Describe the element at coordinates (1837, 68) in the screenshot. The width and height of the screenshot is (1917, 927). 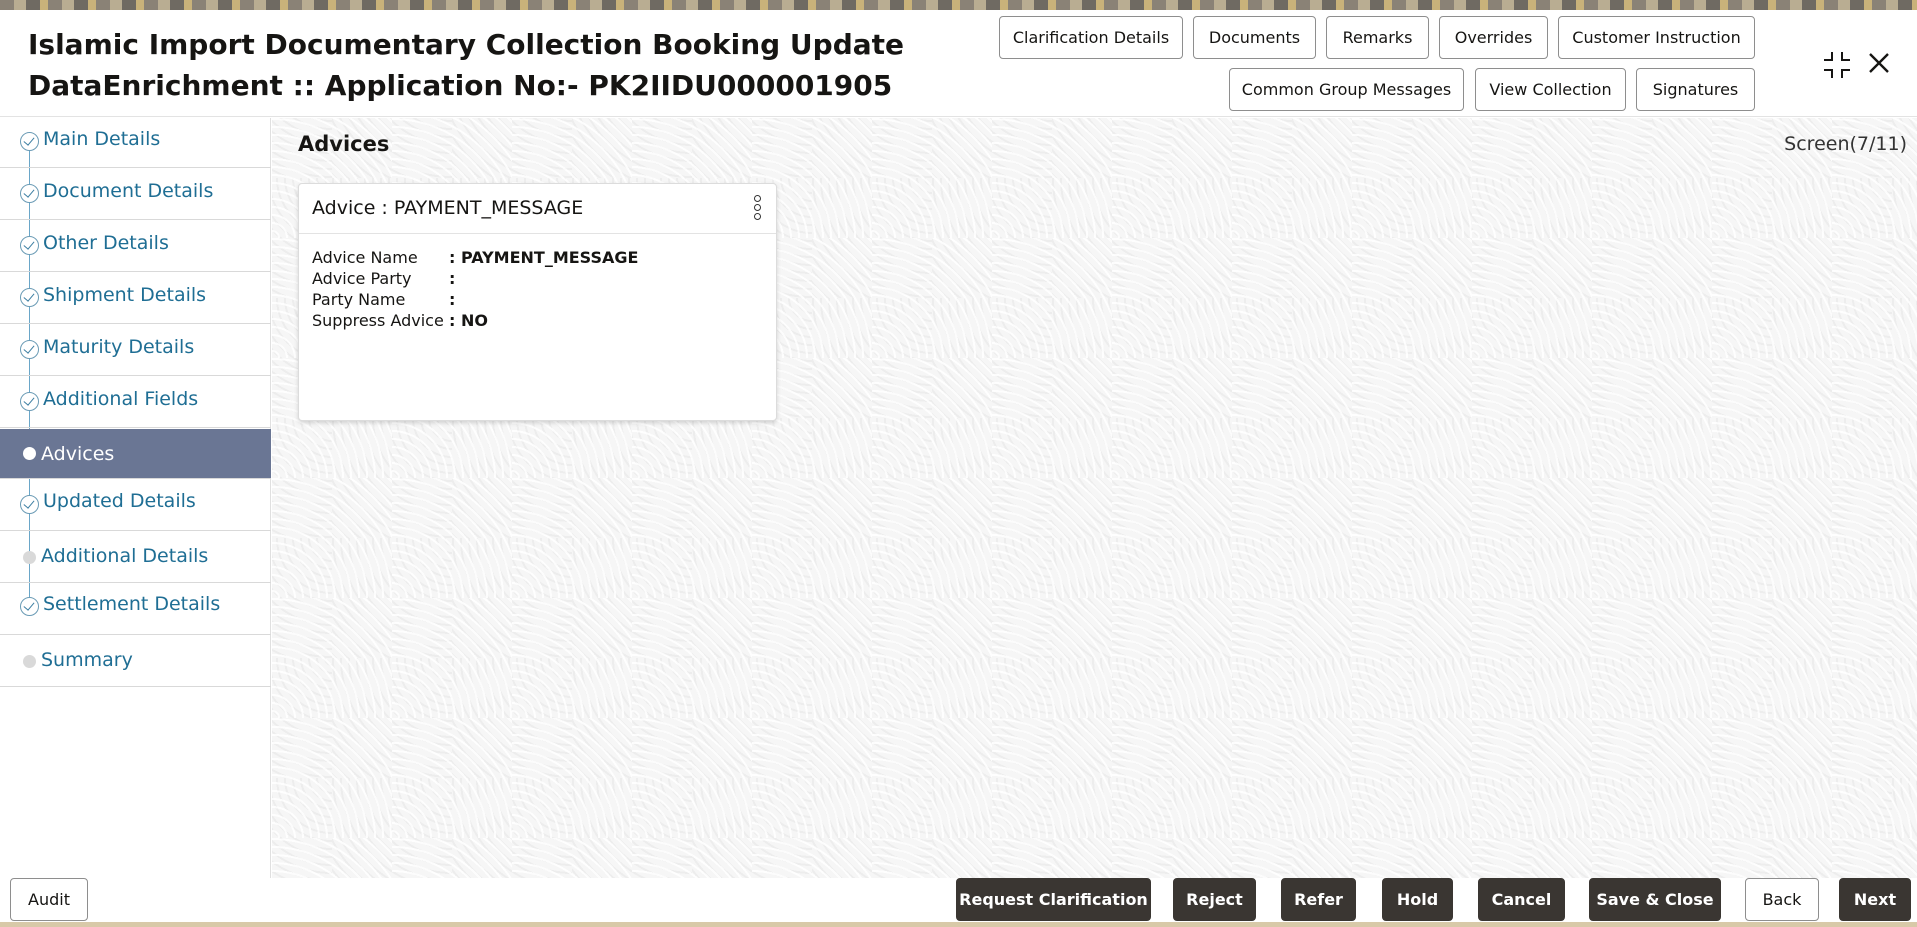
I see `compress-icon` at that location.